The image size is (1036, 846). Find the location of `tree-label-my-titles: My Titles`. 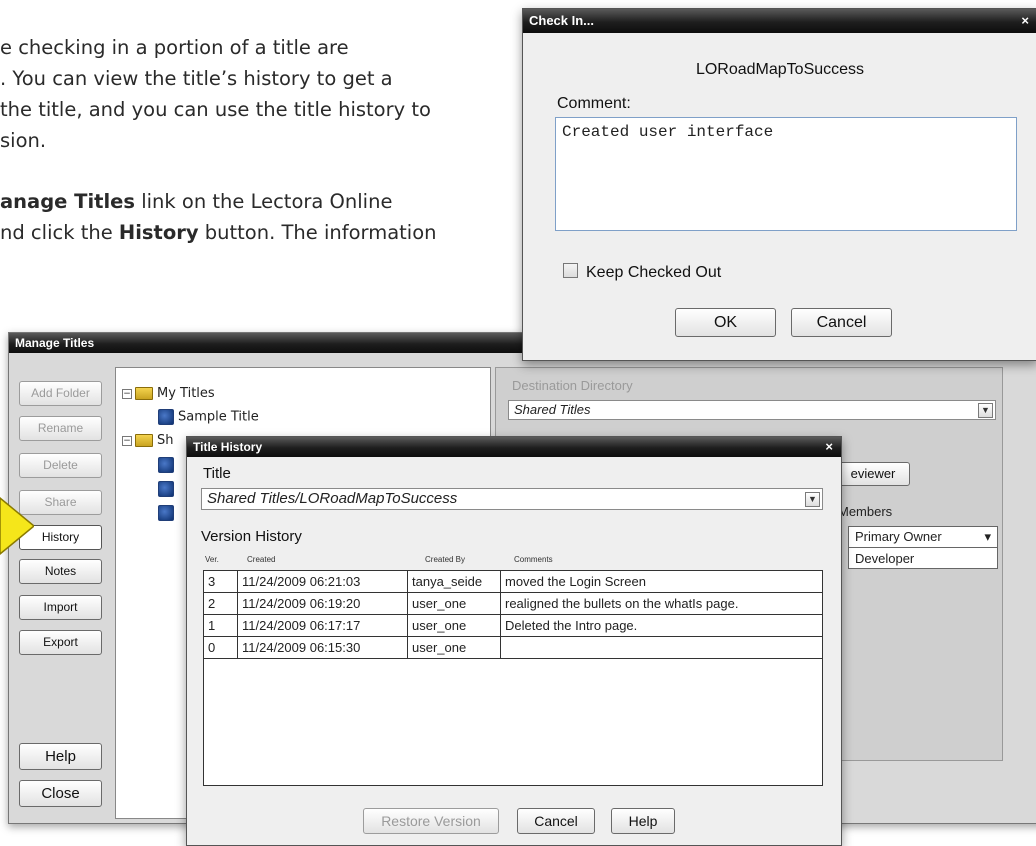

tree-label-my-titles: My Titles is located at coordinates (186, 393).